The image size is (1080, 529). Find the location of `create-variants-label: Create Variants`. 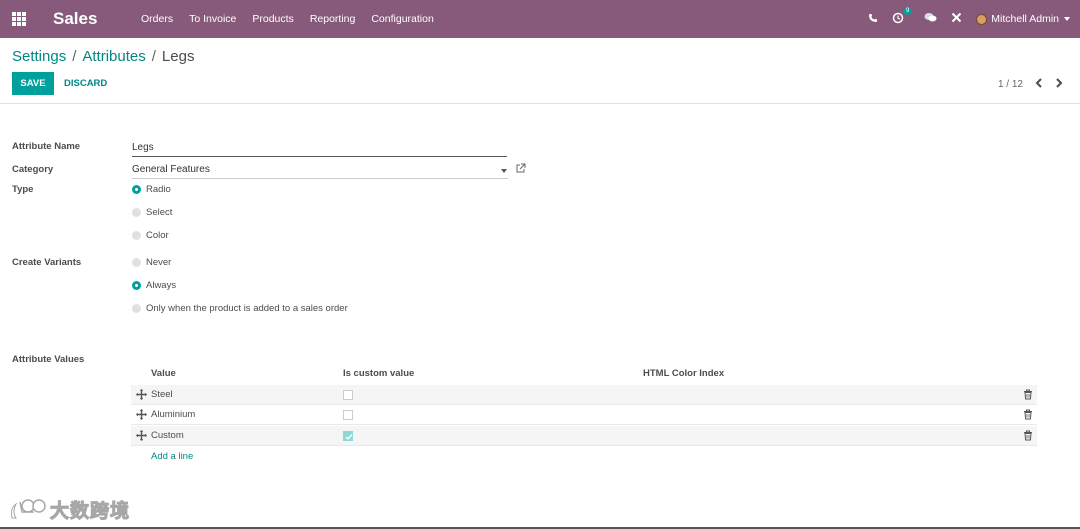

create-variants-label: Create Variants is located at coordinates (47, 262).